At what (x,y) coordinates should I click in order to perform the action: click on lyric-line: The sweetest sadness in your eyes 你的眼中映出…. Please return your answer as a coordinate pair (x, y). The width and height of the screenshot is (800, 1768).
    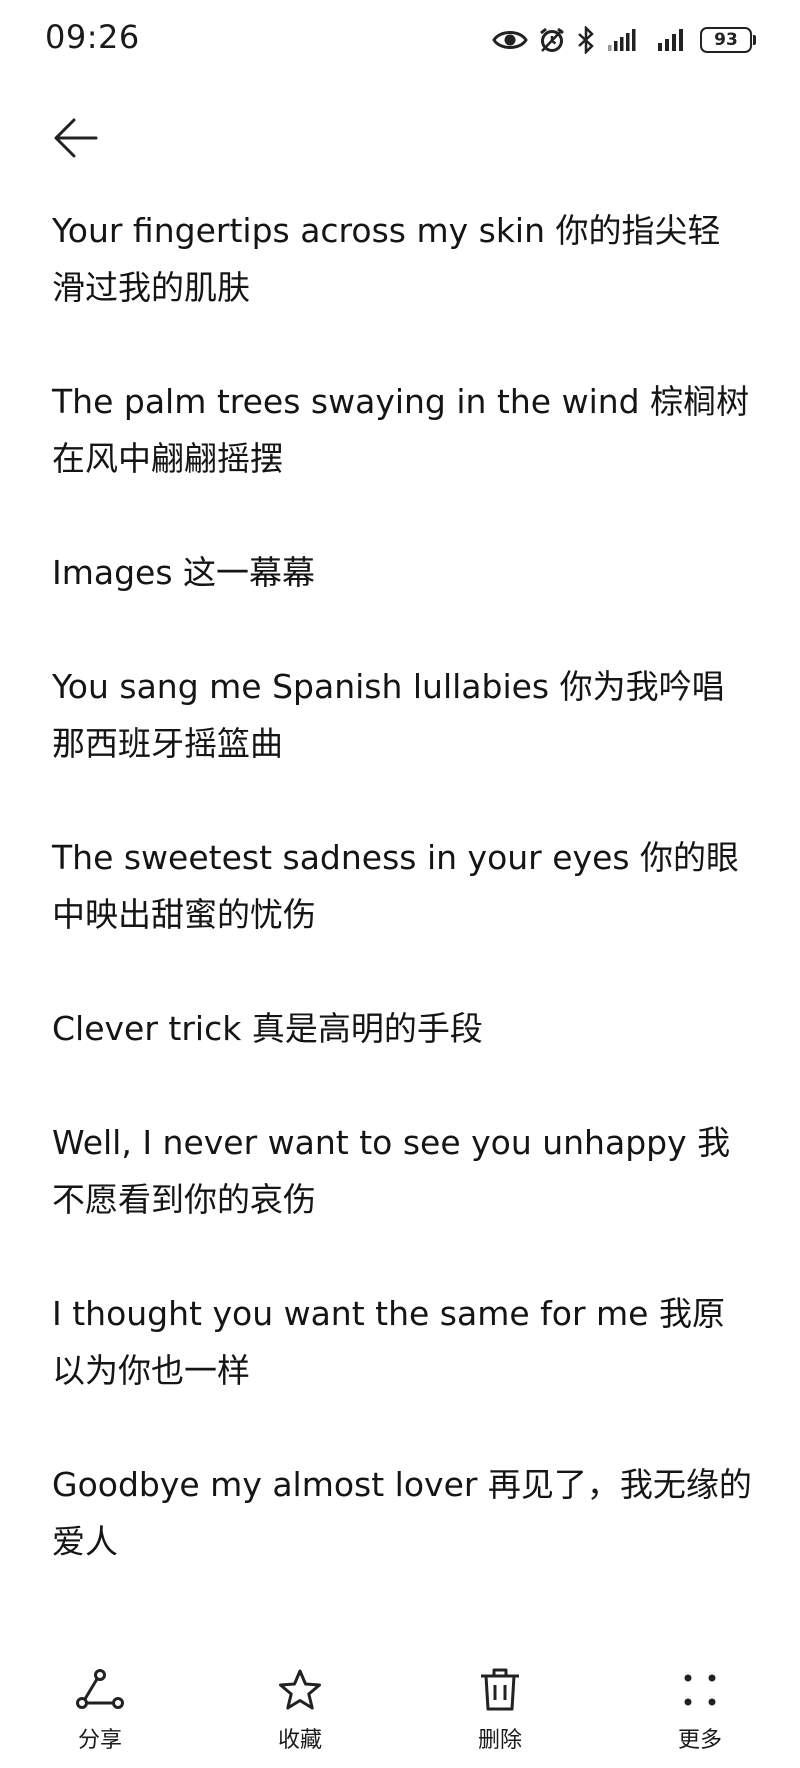
    Looking at the image, I should click on (396, 886).